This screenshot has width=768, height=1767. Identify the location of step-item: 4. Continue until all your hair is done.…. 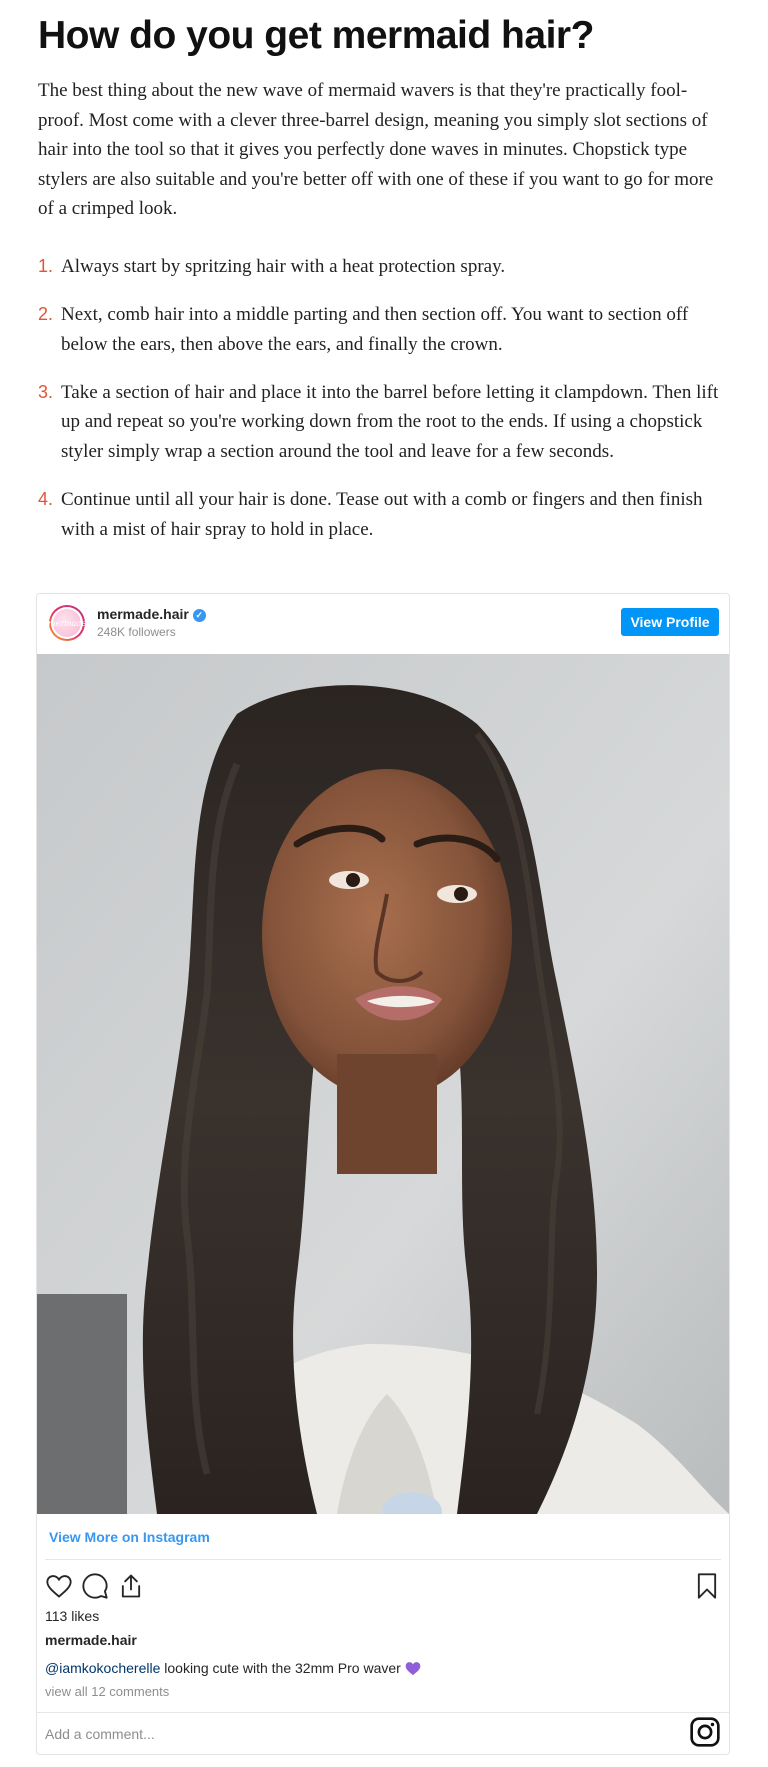
(383, 514).